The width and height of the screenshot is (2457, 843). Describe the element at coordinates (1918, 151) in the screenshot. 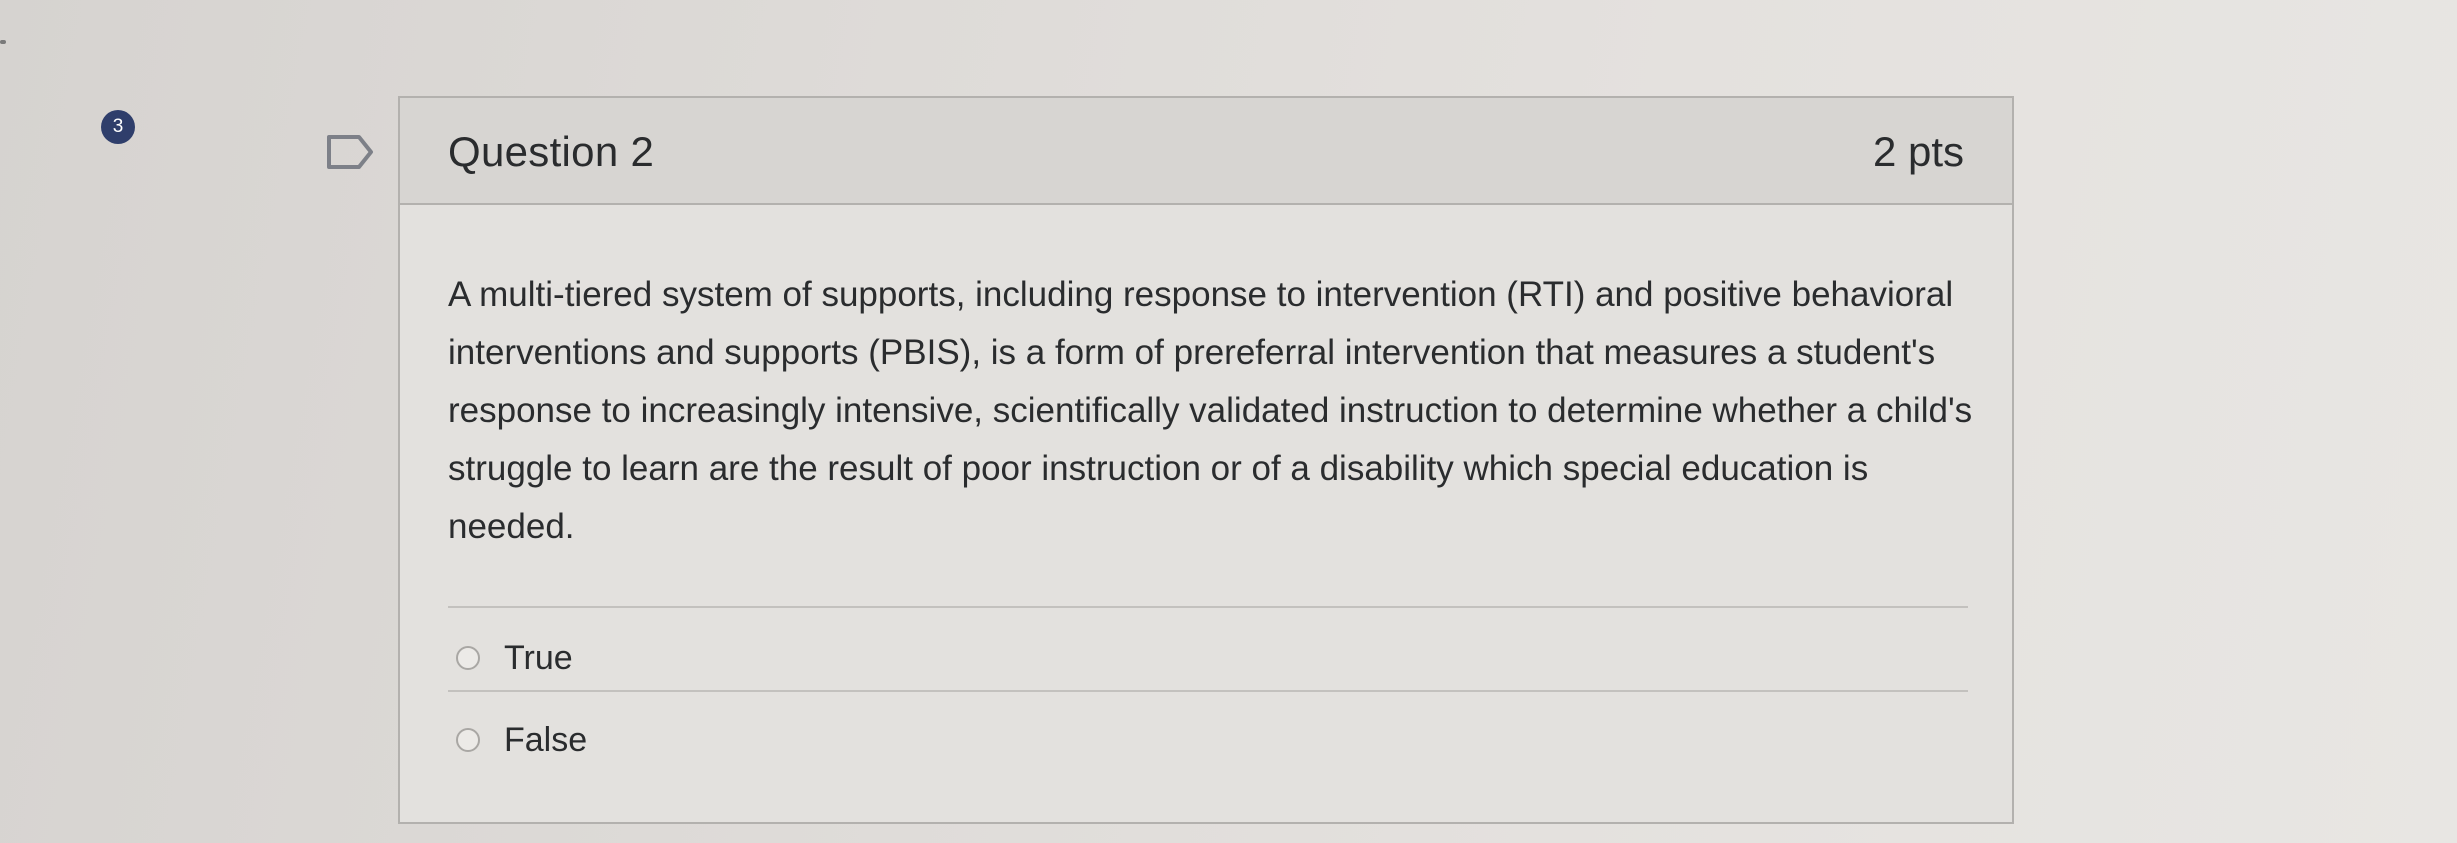

I see `question-points: 2 pts` at that location.